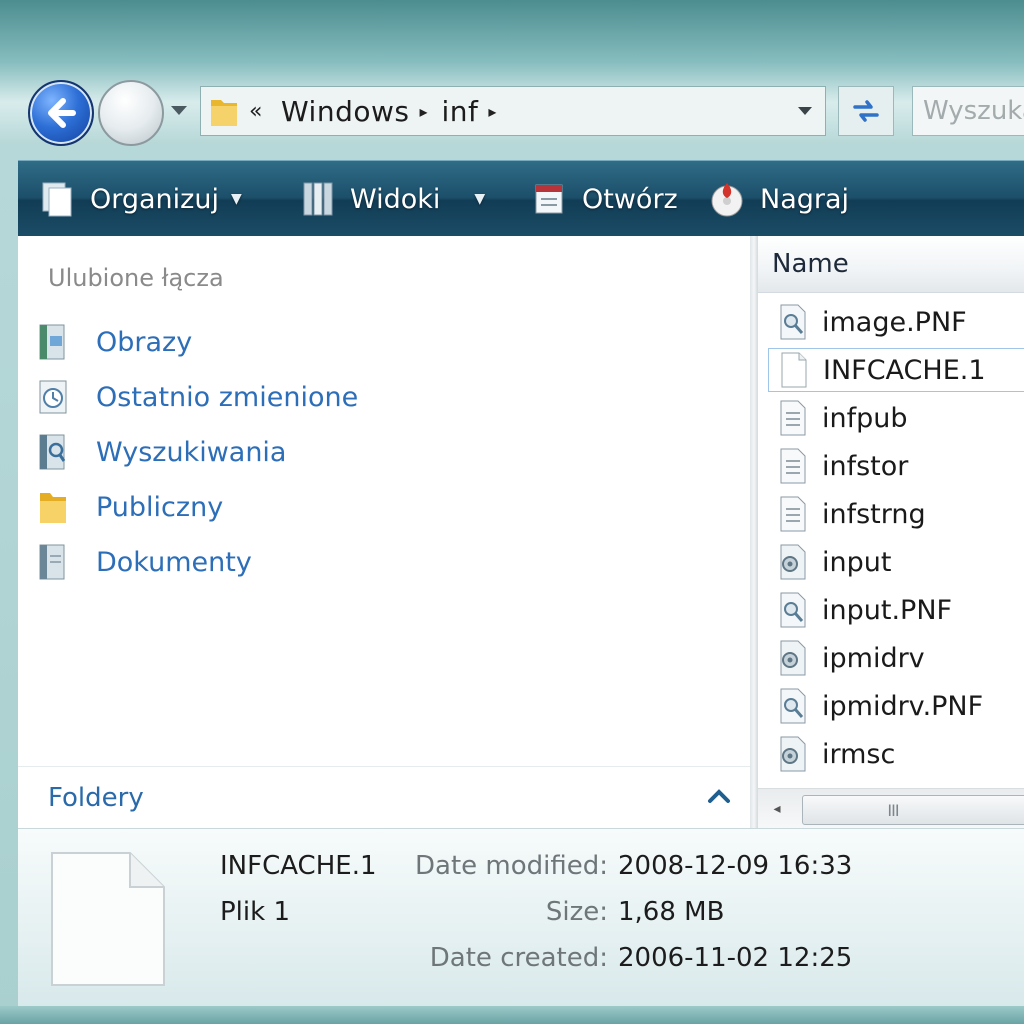 The width and height of the screenshot is (1024, 1024). What do you see at coordinates (874, 514) in the screenshot?
I see `file-name: infstrng` at bounding box center [874, 514].